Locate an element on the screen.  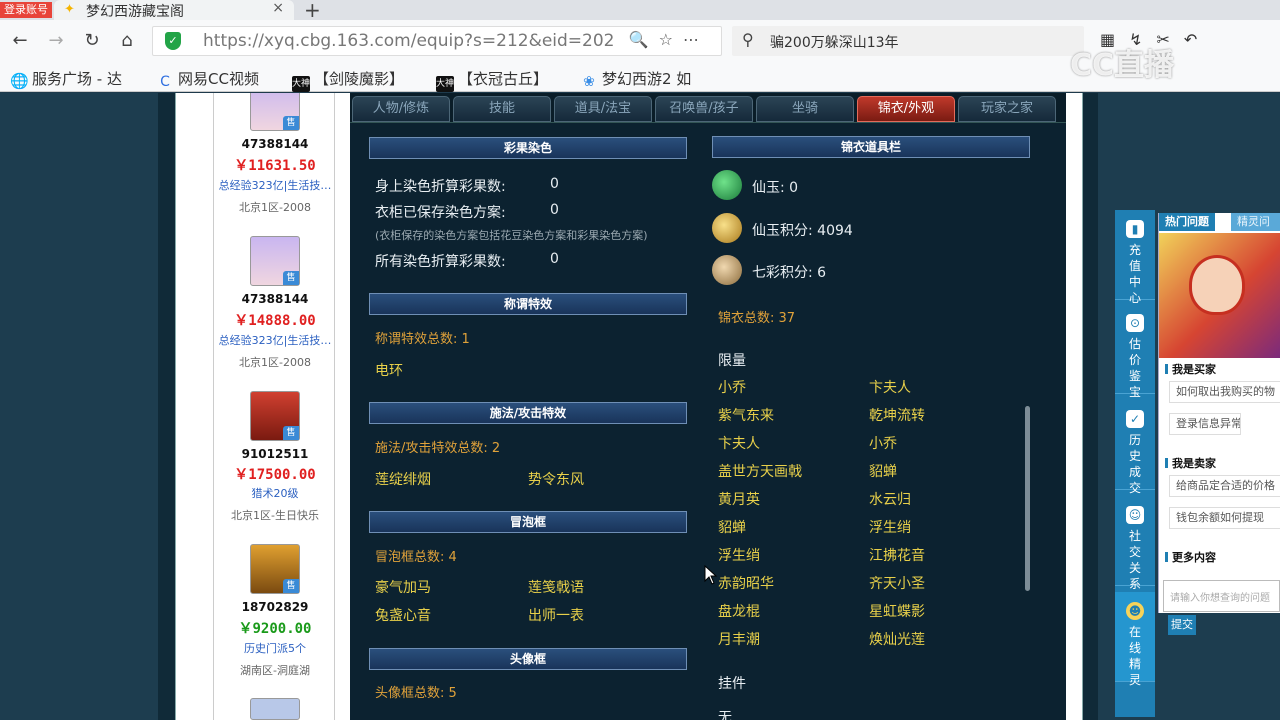
prop-rainbow-points: 七彩积分: 6 is located at coordinates (789, 273).